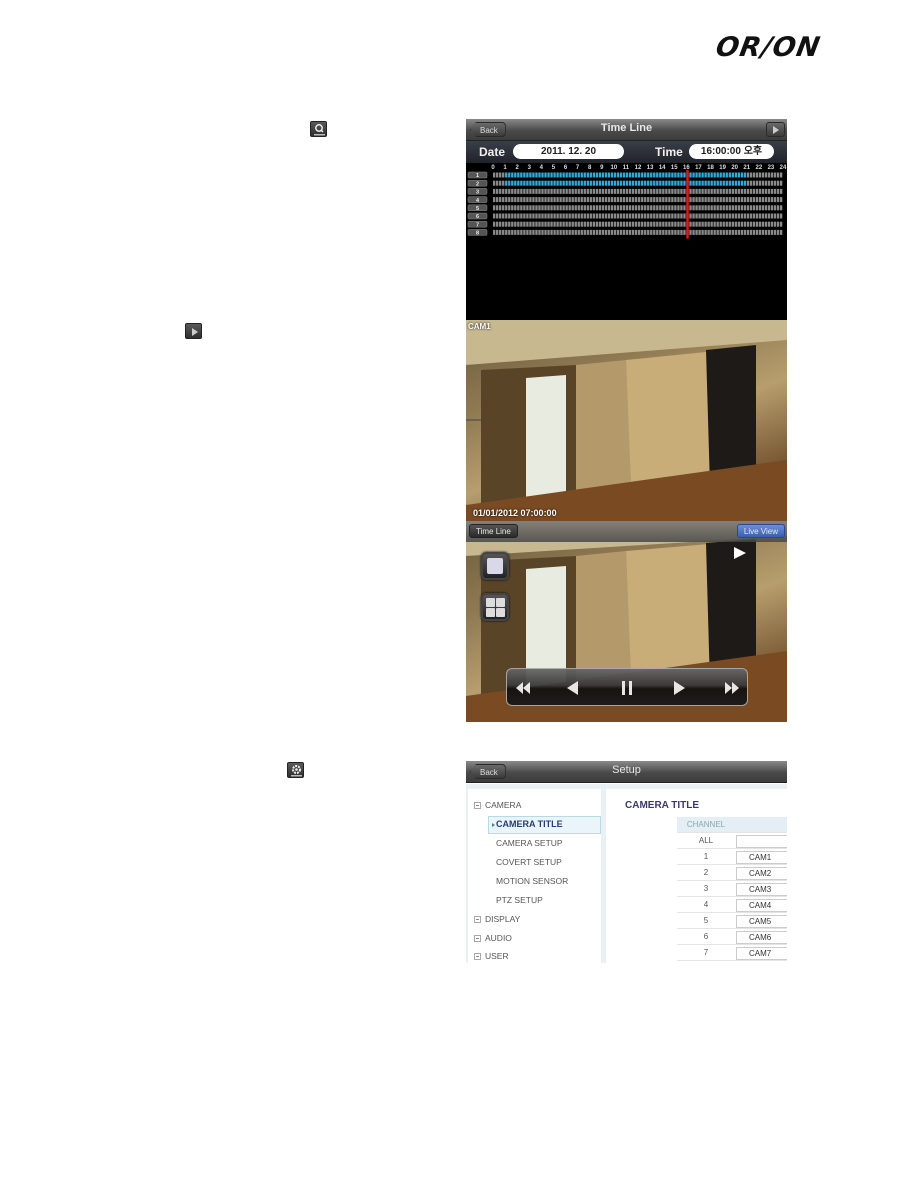 This screenshot has width=918, height=1188. What do you see at coordinates (761, 889) in the screenshot?
I see `camera-title-input: CAM3` at bounding box center [761, 889].